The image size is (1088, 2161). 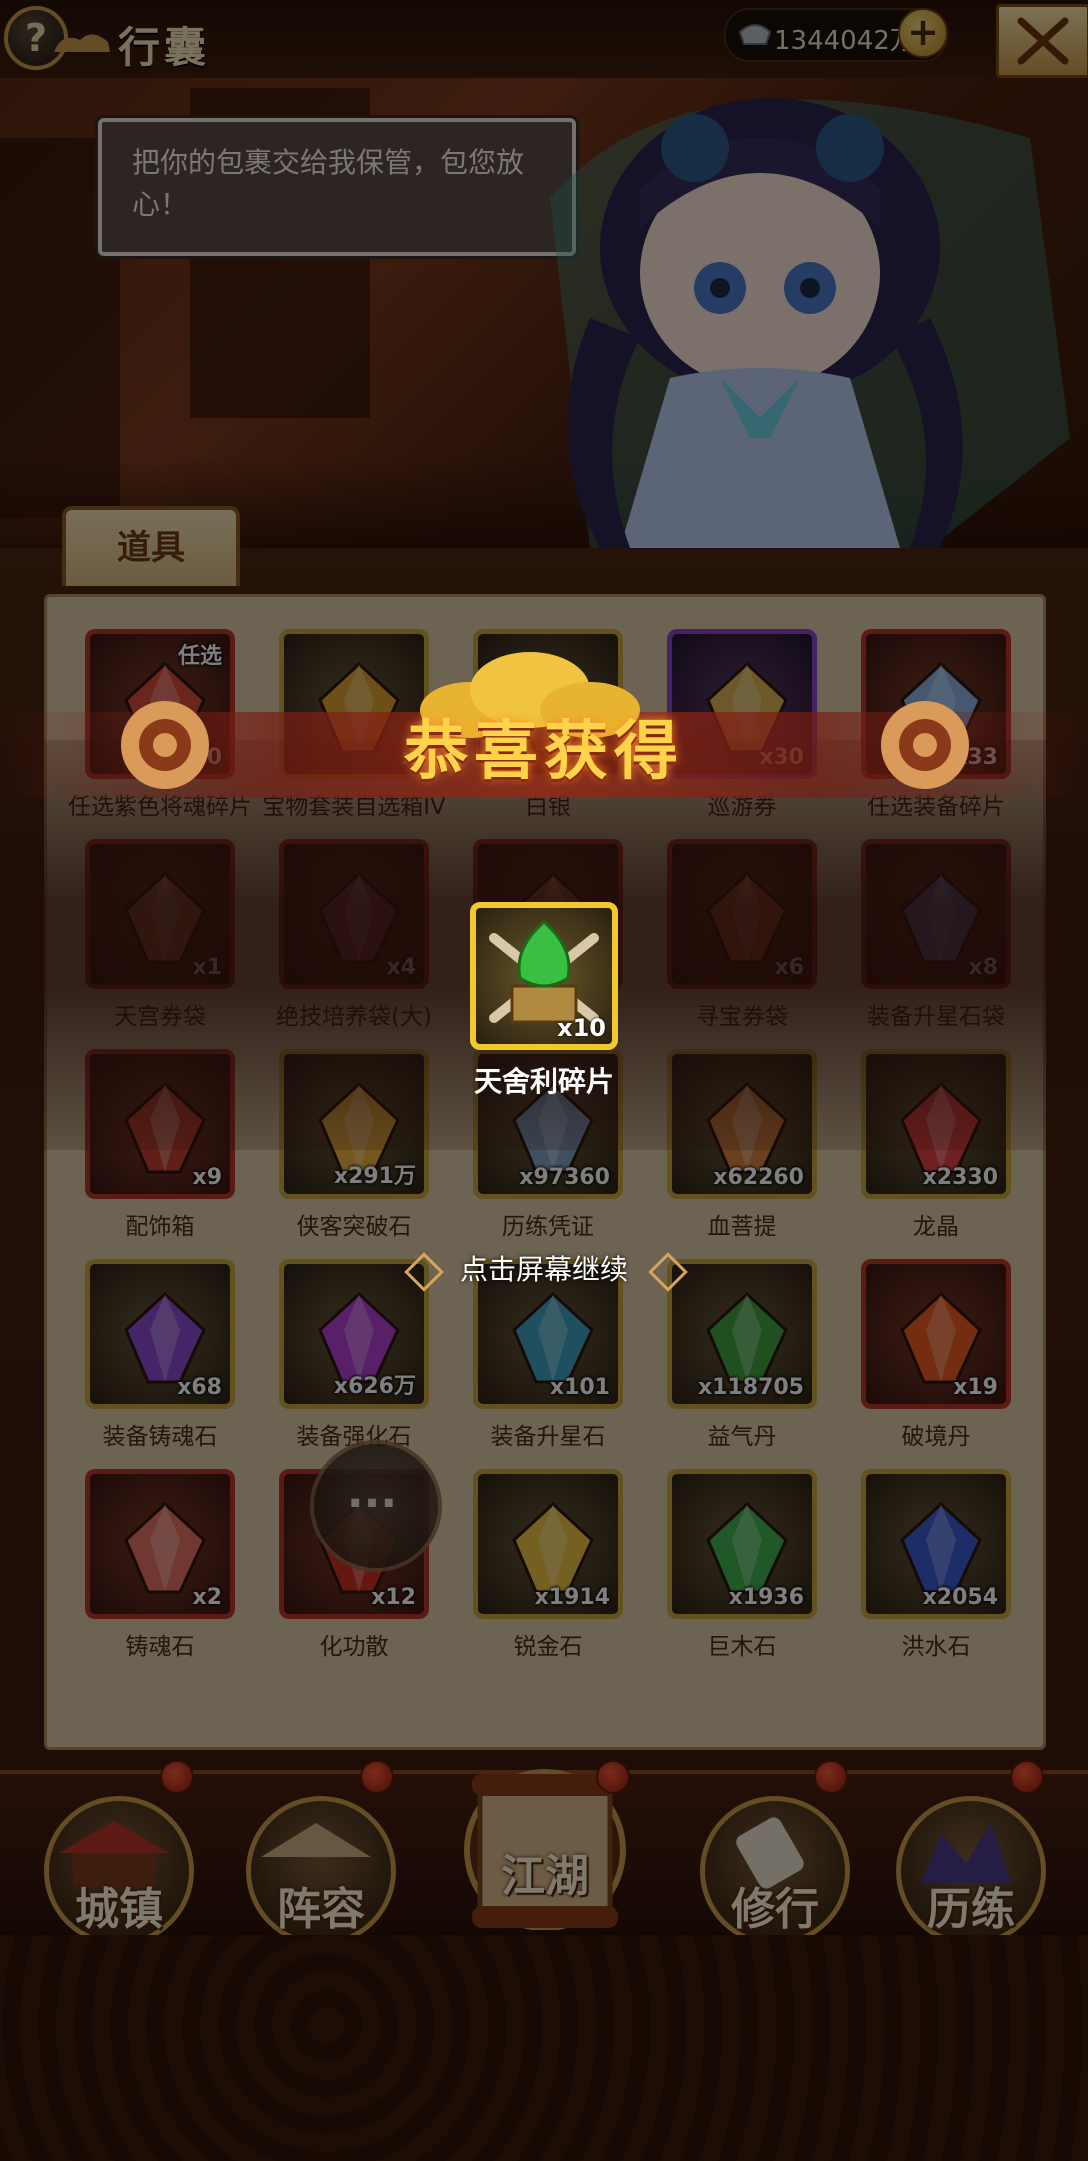 What do you see at coordinates (581, 1028) in the screenshot?
I see `reward-item-count: x10` at bounding box center [581, 1028].